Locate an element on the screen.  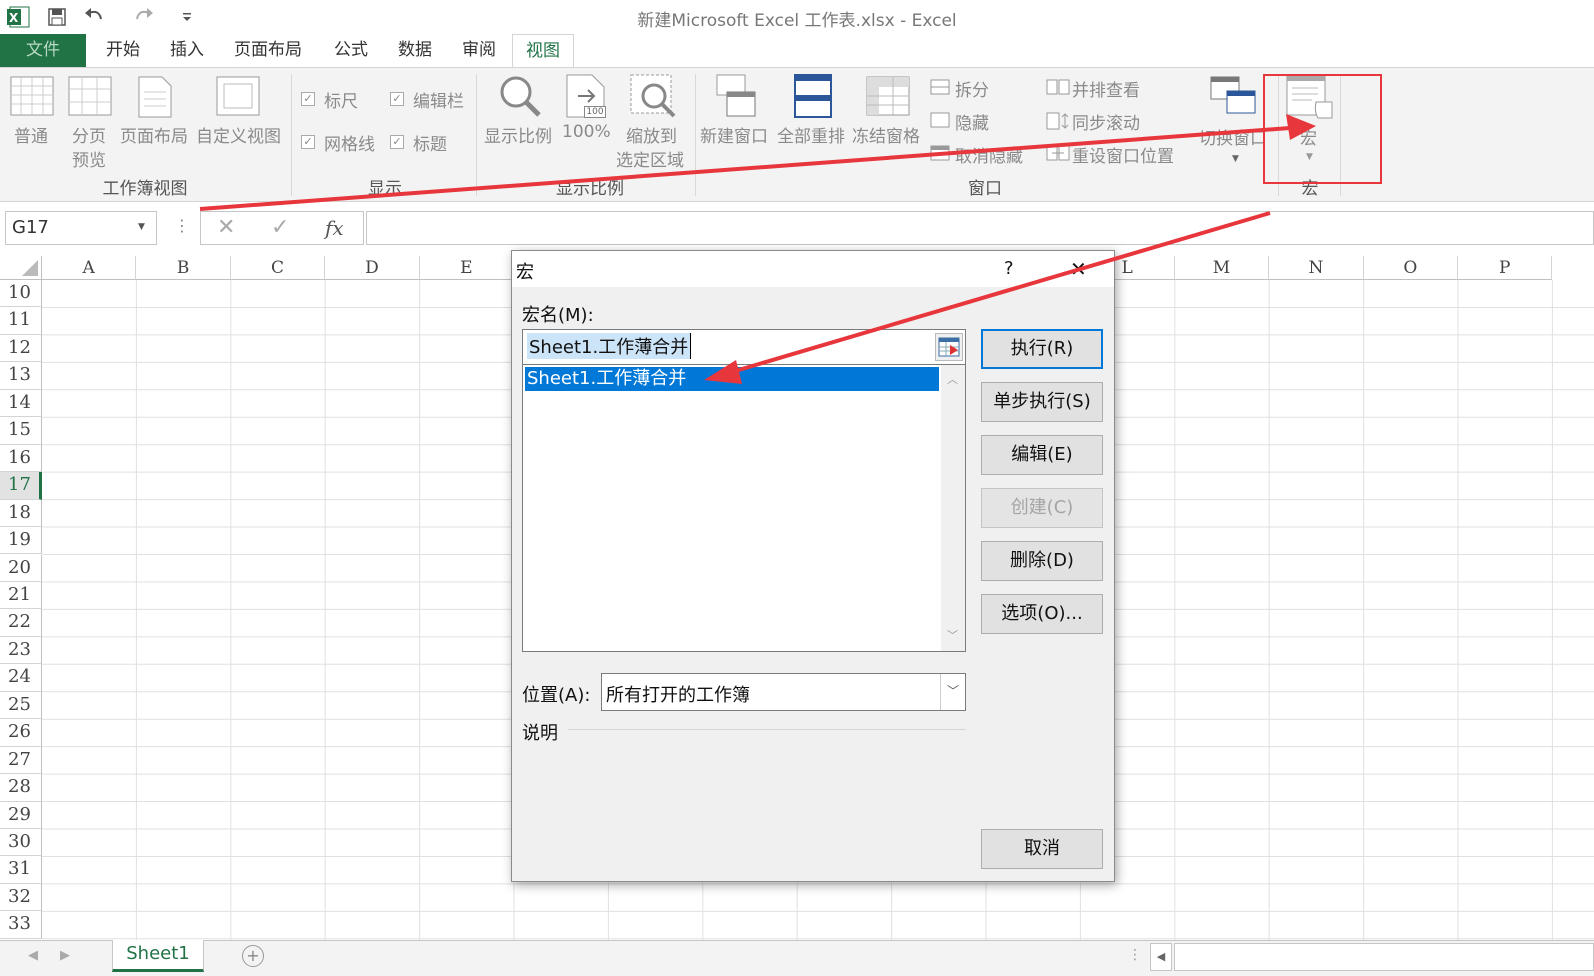
headings-checkbox: ✓ is located at coordinates (397, 142).